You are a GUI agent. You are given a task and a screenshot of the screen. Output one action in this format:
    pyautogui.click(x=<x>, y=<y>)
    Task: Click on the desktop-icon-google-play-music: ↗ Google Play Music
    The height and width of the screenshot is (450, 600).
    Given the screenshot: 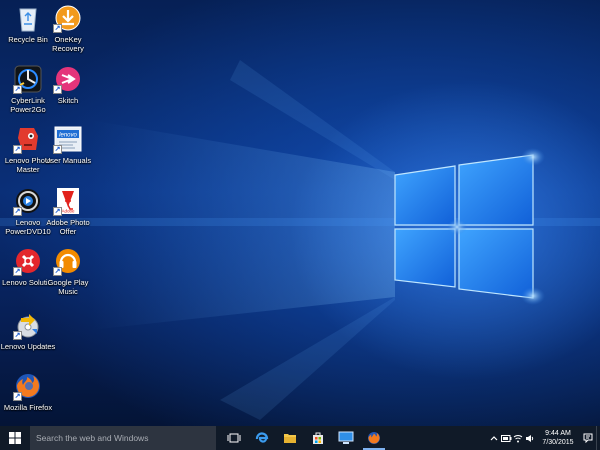 What is the action you would take?
    pyautogui.click(x=68, y=275)
    